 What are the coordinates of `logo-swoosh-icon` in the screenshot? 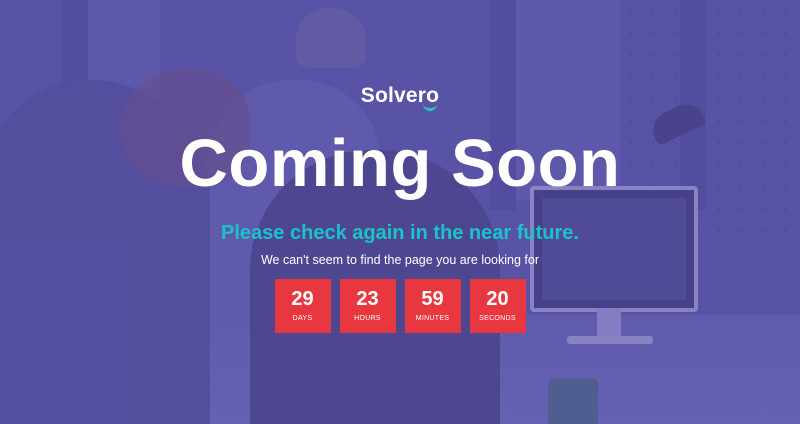 It's located at (430, 107).